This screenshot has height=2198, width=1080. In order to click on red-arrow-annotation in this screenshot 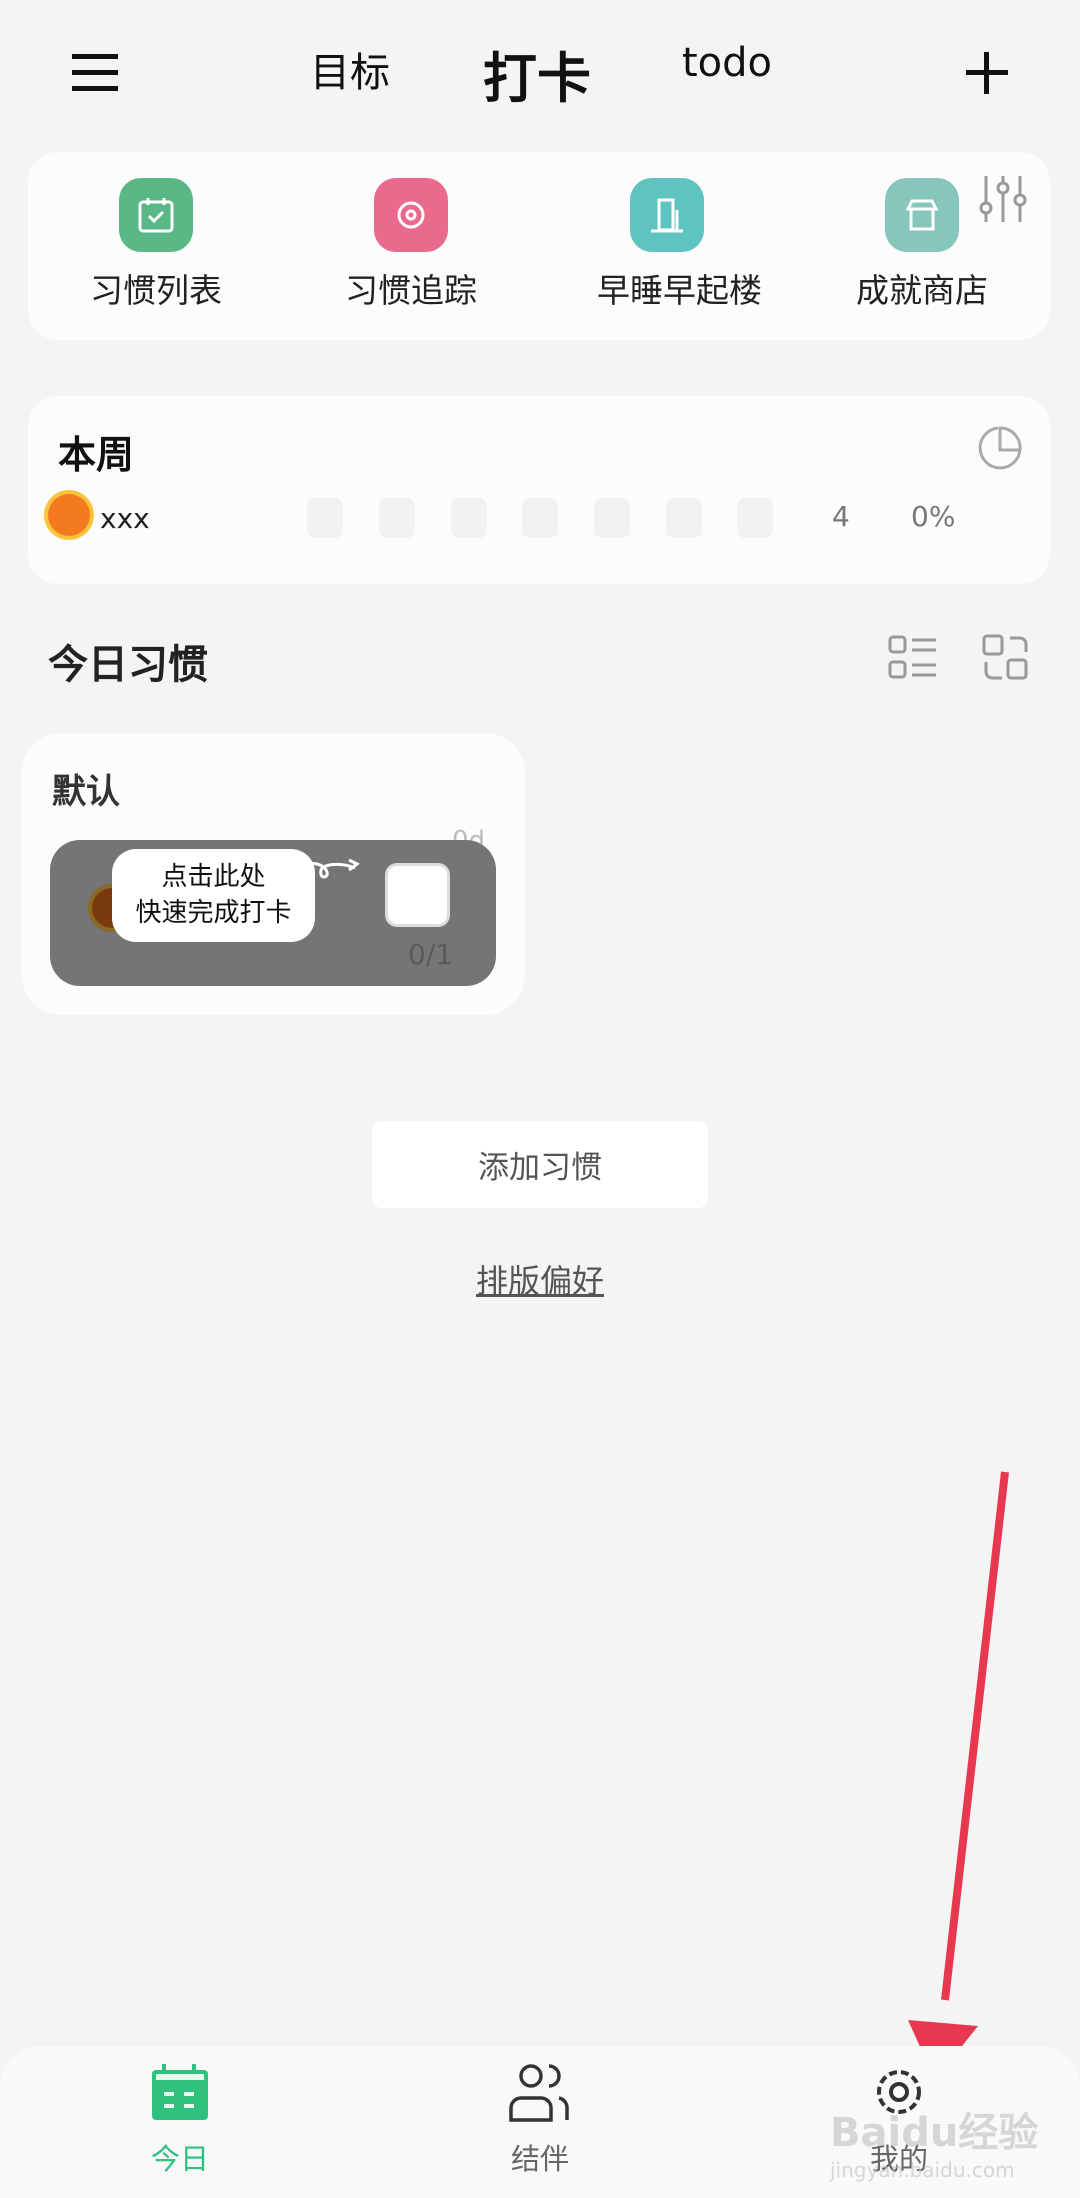, I will do `click(958, 1775)`.